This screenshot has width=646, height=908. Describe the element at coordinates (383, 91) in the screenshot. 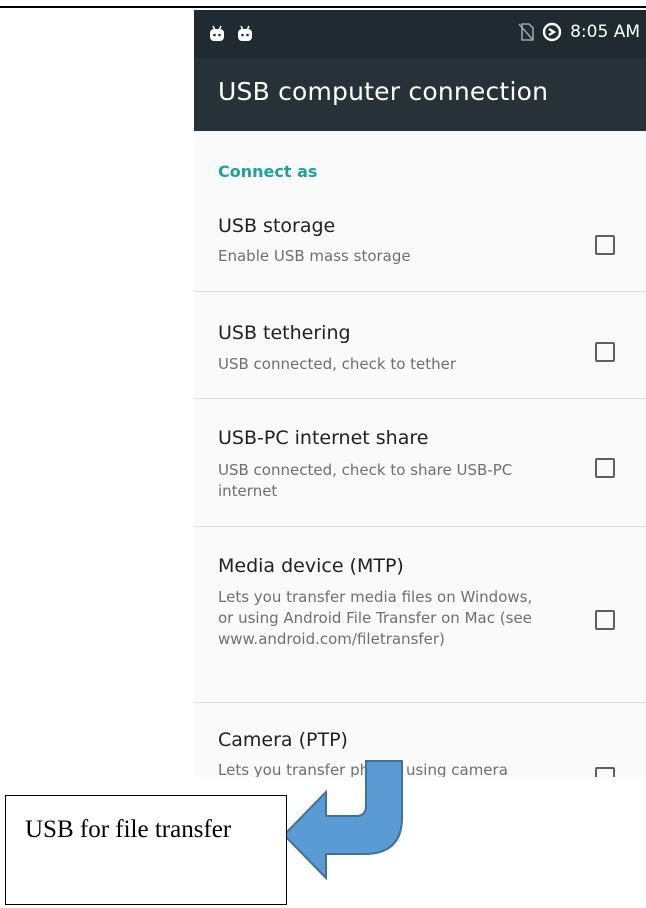

I see `page-title: USB computer connection` at that location.